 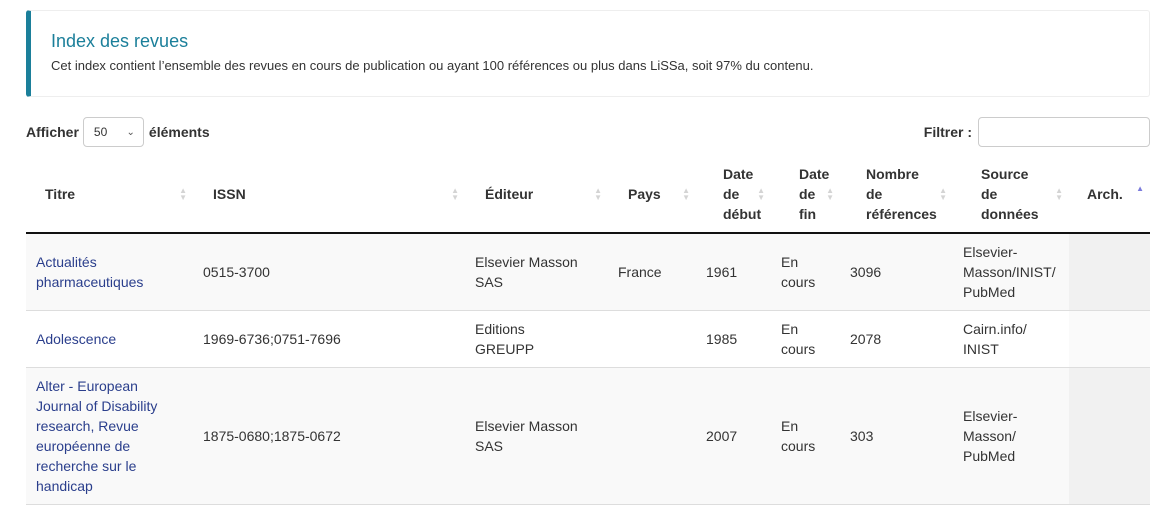 What do you see at coordinates (644, 193) in the screenshot?
I see `column-label: Pays` at bounding box center [644, 193].